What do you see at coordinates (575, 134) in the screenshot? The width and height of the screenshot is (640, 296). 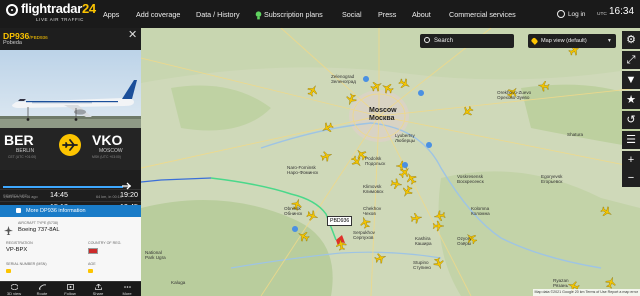 I see `map-label-shatura: Shatura` at bounding box center [575, 134].